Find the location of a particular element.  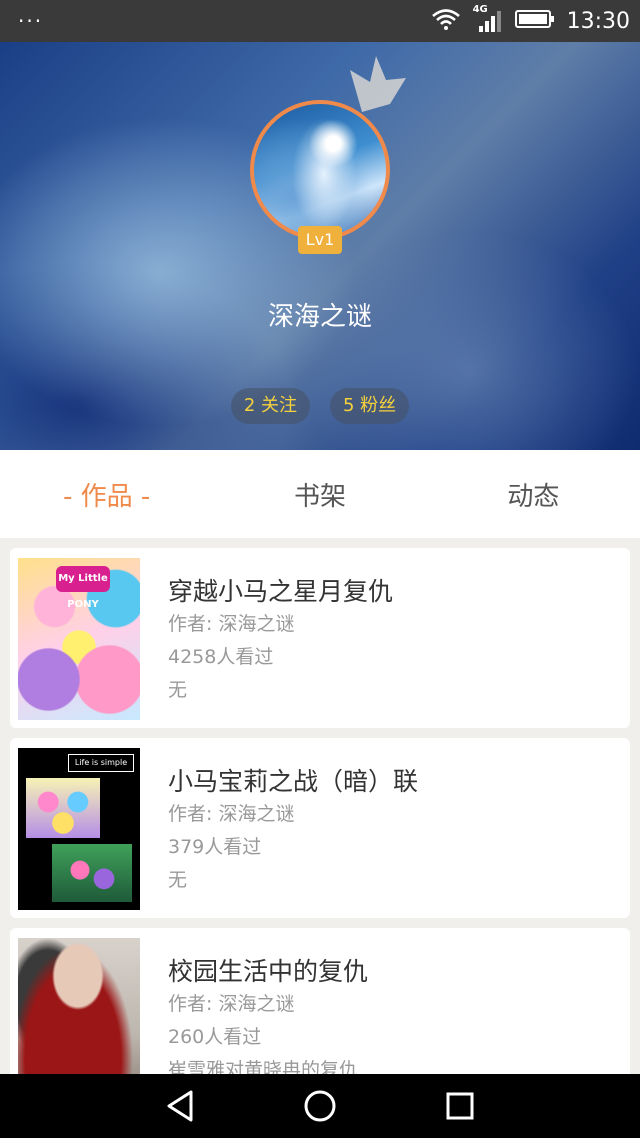

level-badge: Lv1 is located at coordinates (320, 240).